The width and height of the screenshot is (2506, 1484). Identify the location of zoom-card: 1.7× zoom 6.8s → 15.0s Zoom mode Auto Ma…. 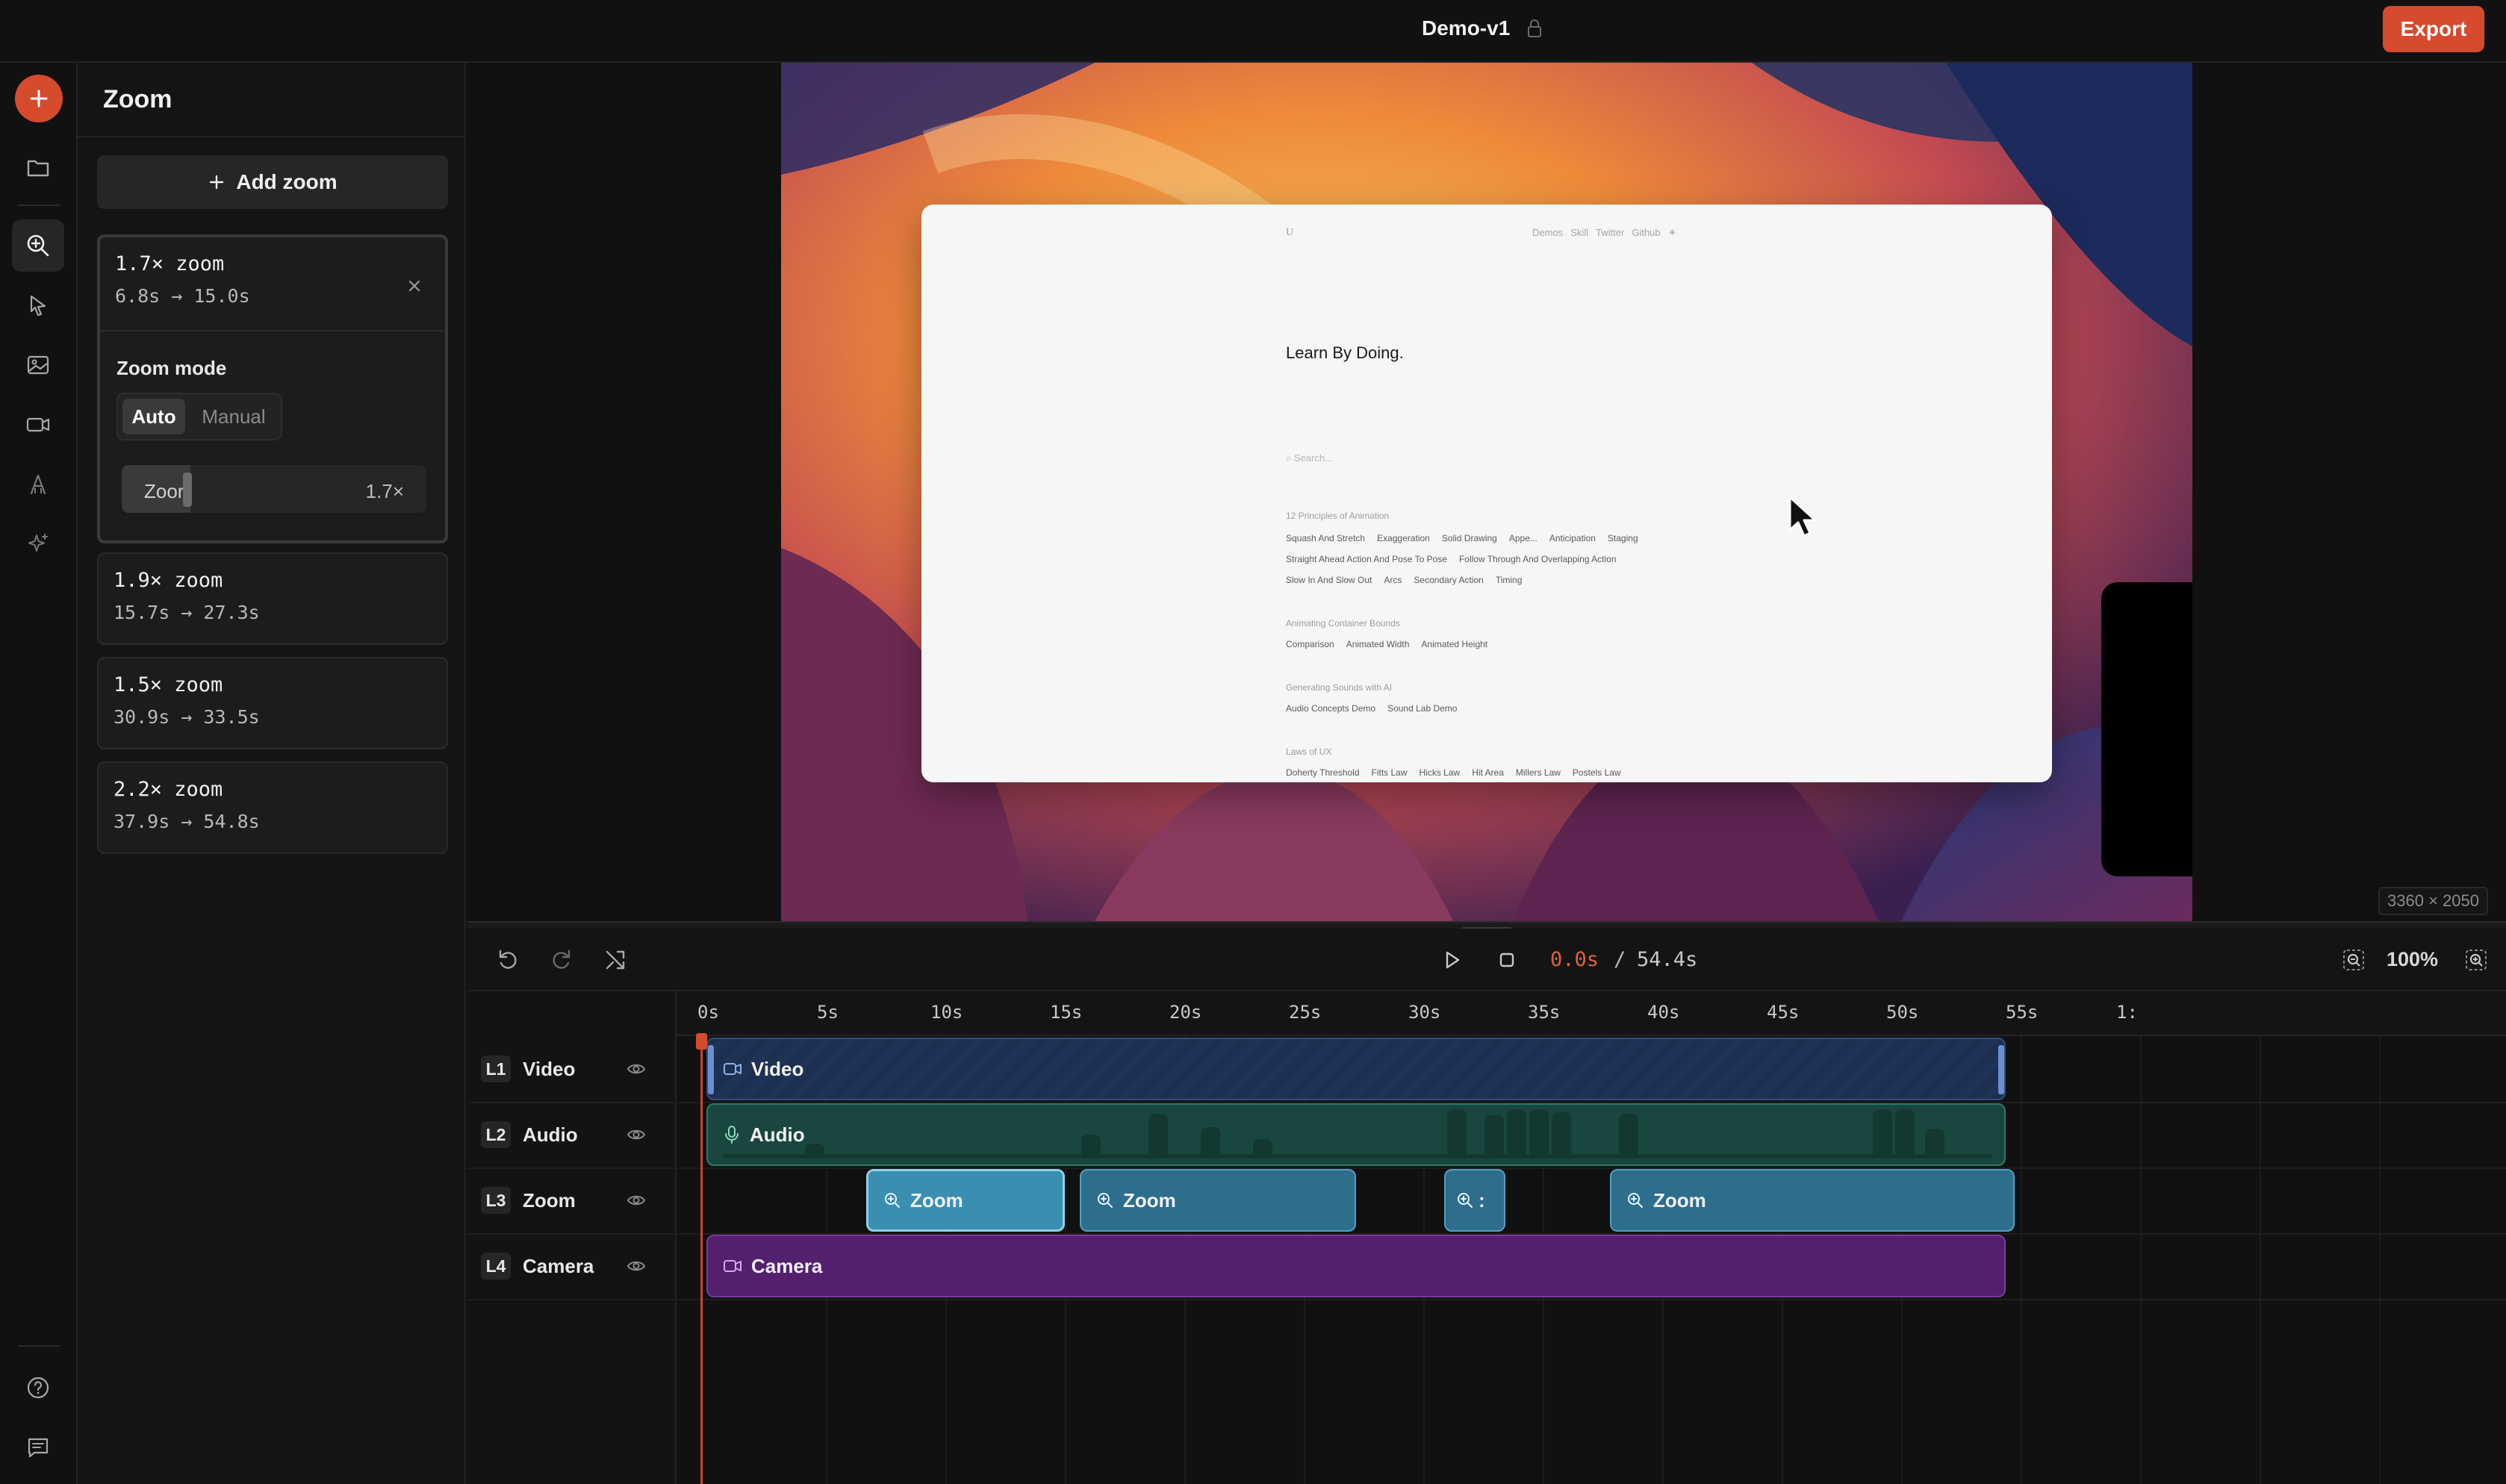
(272, 388).